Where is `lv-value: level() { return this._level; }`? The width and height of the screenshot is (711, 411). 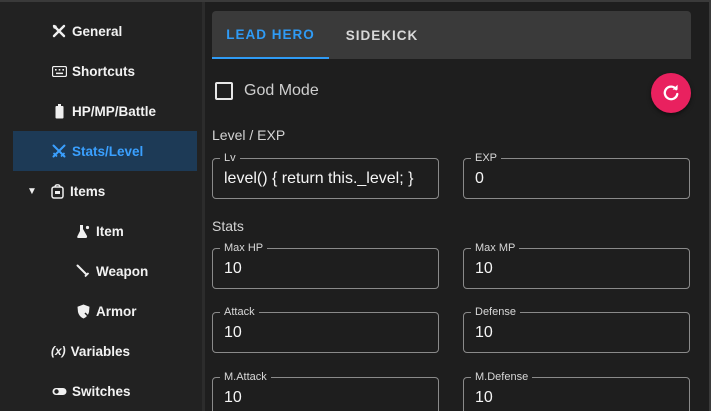
lv-value: level() { return this._level; } is located at coordinates (318, 179).